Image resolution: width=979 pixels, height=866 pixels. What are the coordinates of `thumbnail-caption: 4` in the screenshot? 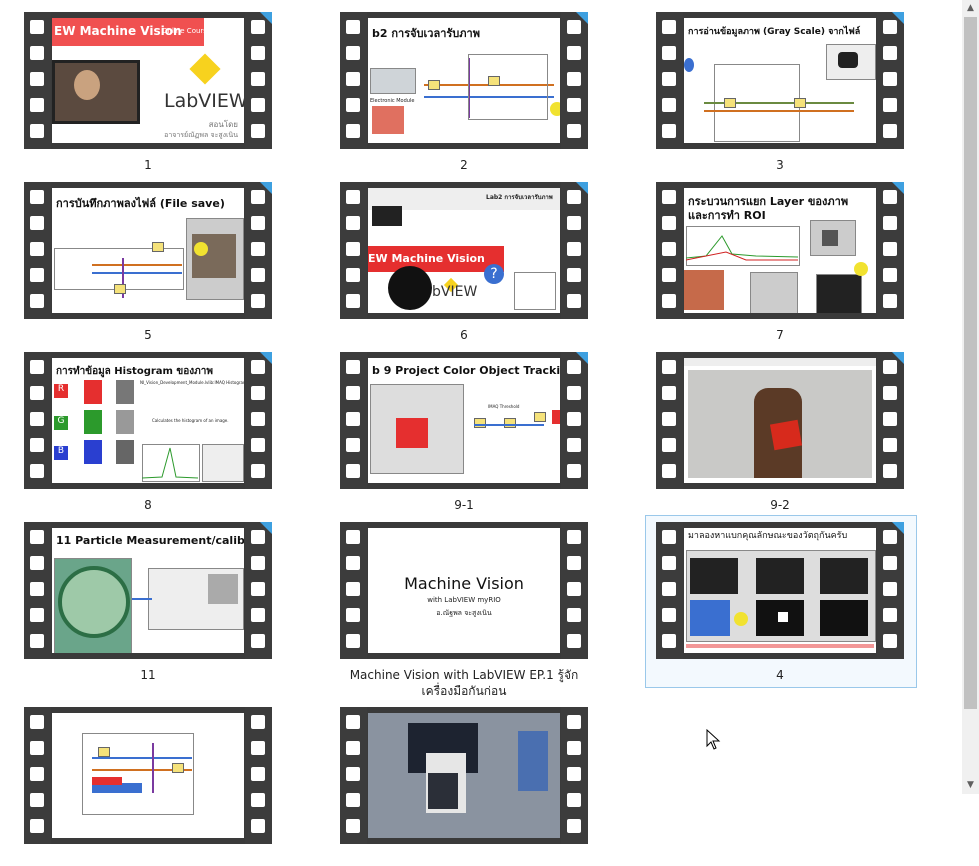 It's located at (780, 675).